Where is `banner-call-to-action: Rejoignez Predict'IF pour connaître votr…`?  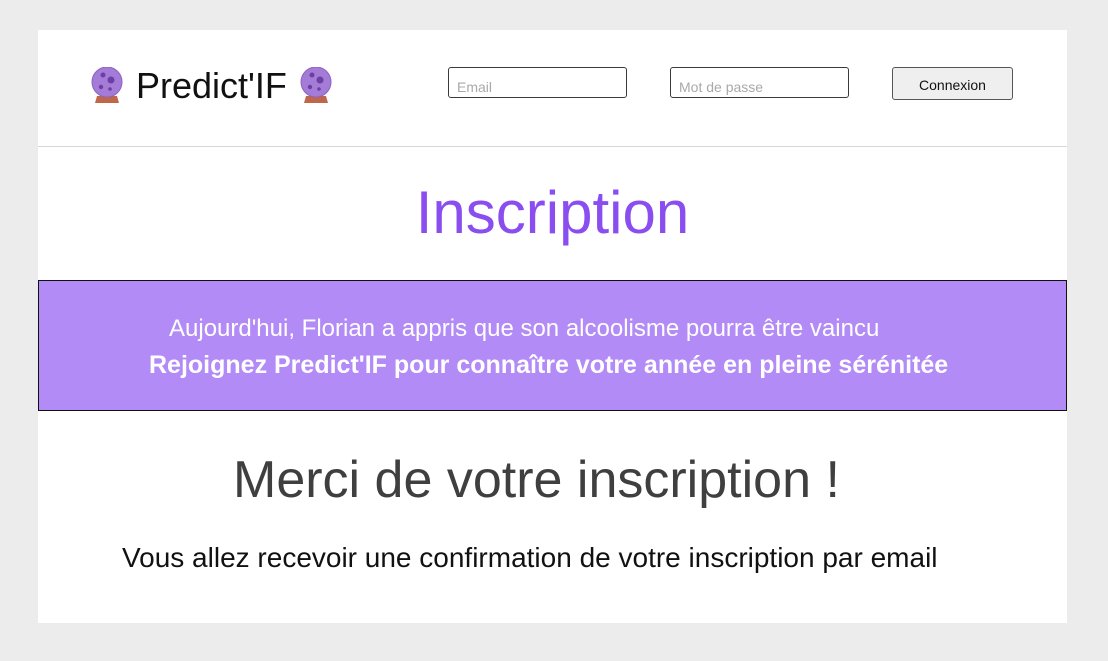
banner-call-to-action: Rejoignez Predict'IF pour connaître votr… is located at coordinates (549, 365).